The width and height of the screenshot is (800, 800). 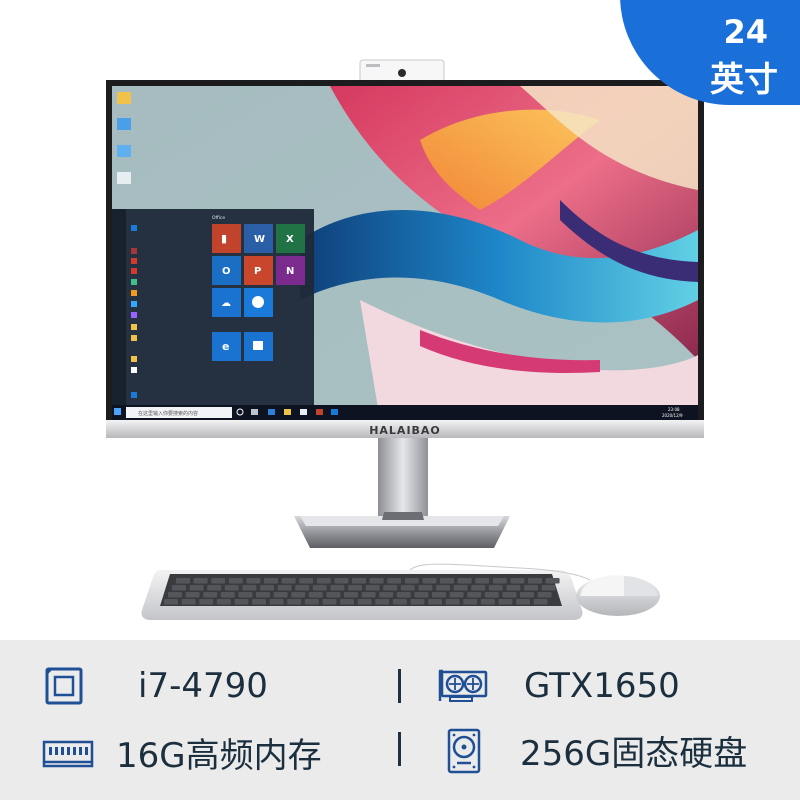 I want to click on start-menu: Office ▮ W X O P N ☁ e, so click(x=213, y=307).